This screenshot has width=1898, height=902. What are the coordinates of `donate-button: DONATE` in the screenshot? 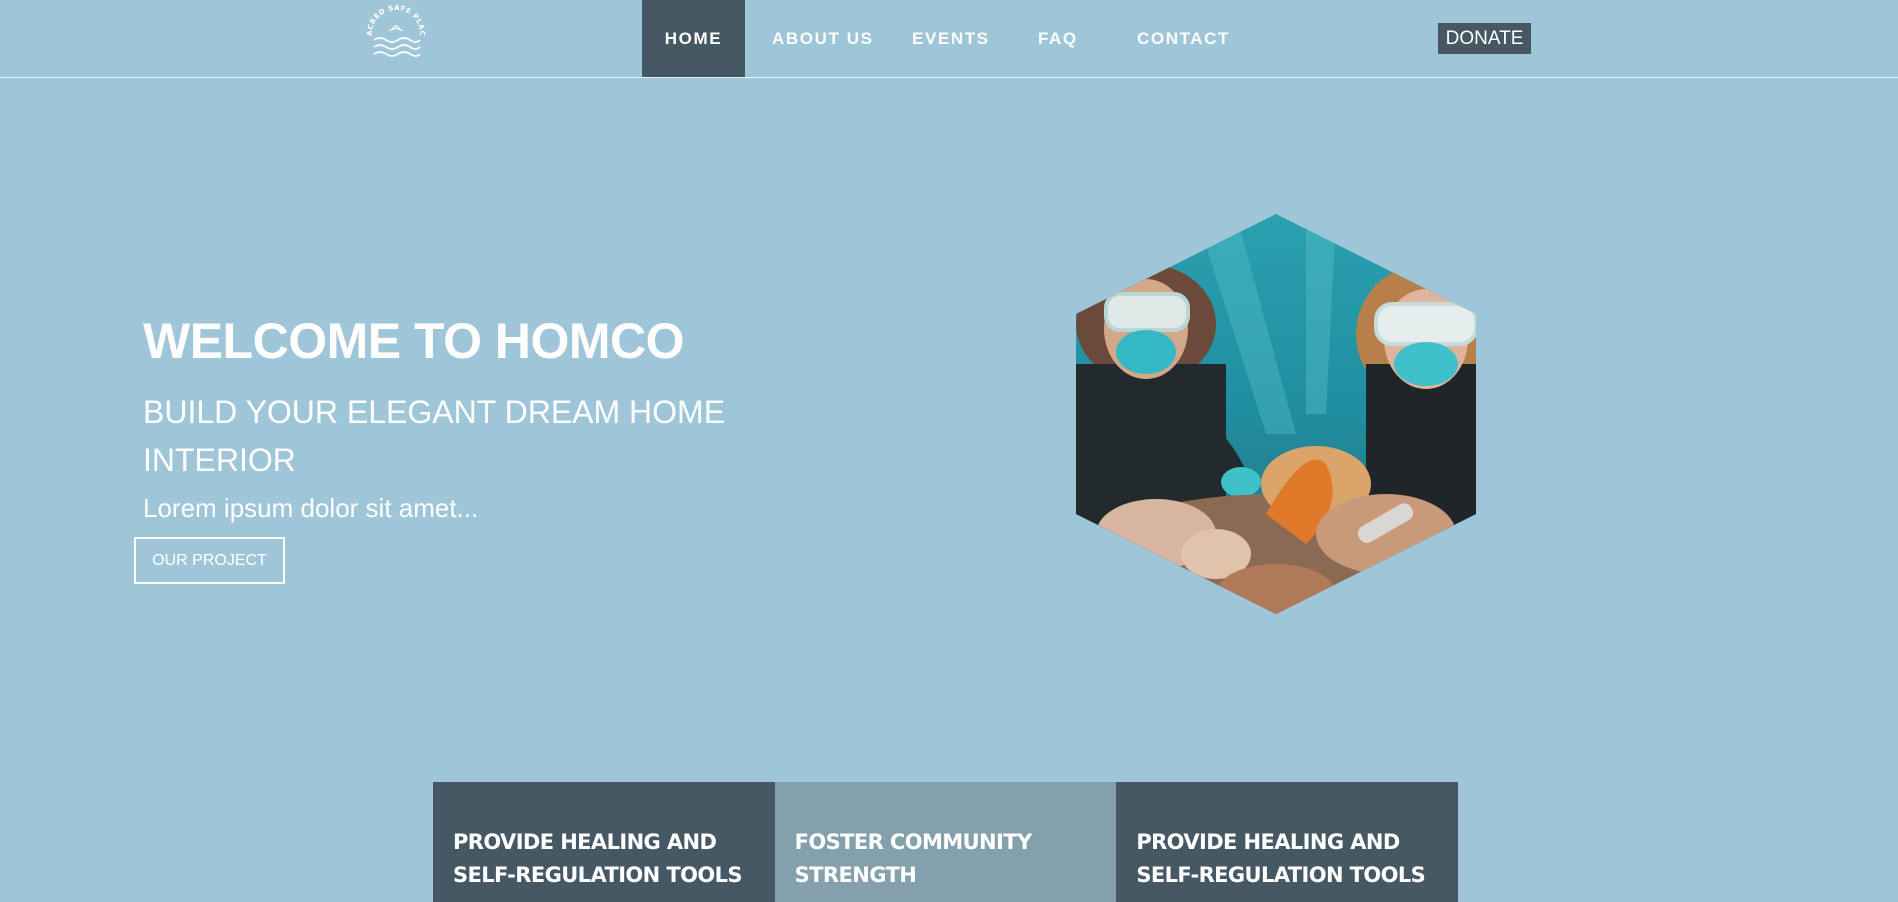 It's located at (1484, 38).